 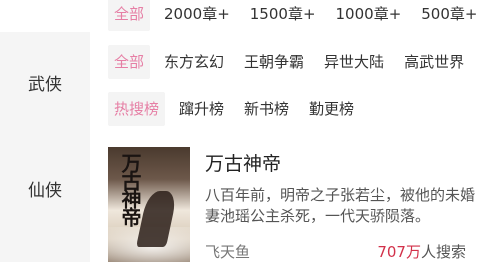 I want to click on filter-chip-500: 500章+, so click(x=449, y=15).